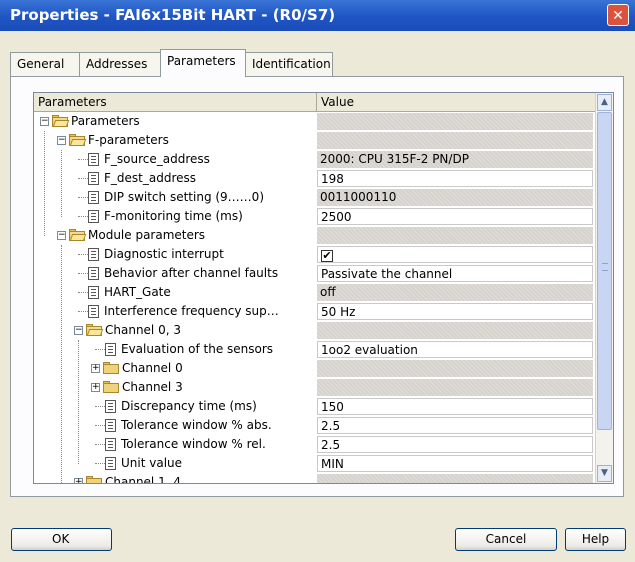  I want to click on tab-addresses: Addresses, so click(120, 64).